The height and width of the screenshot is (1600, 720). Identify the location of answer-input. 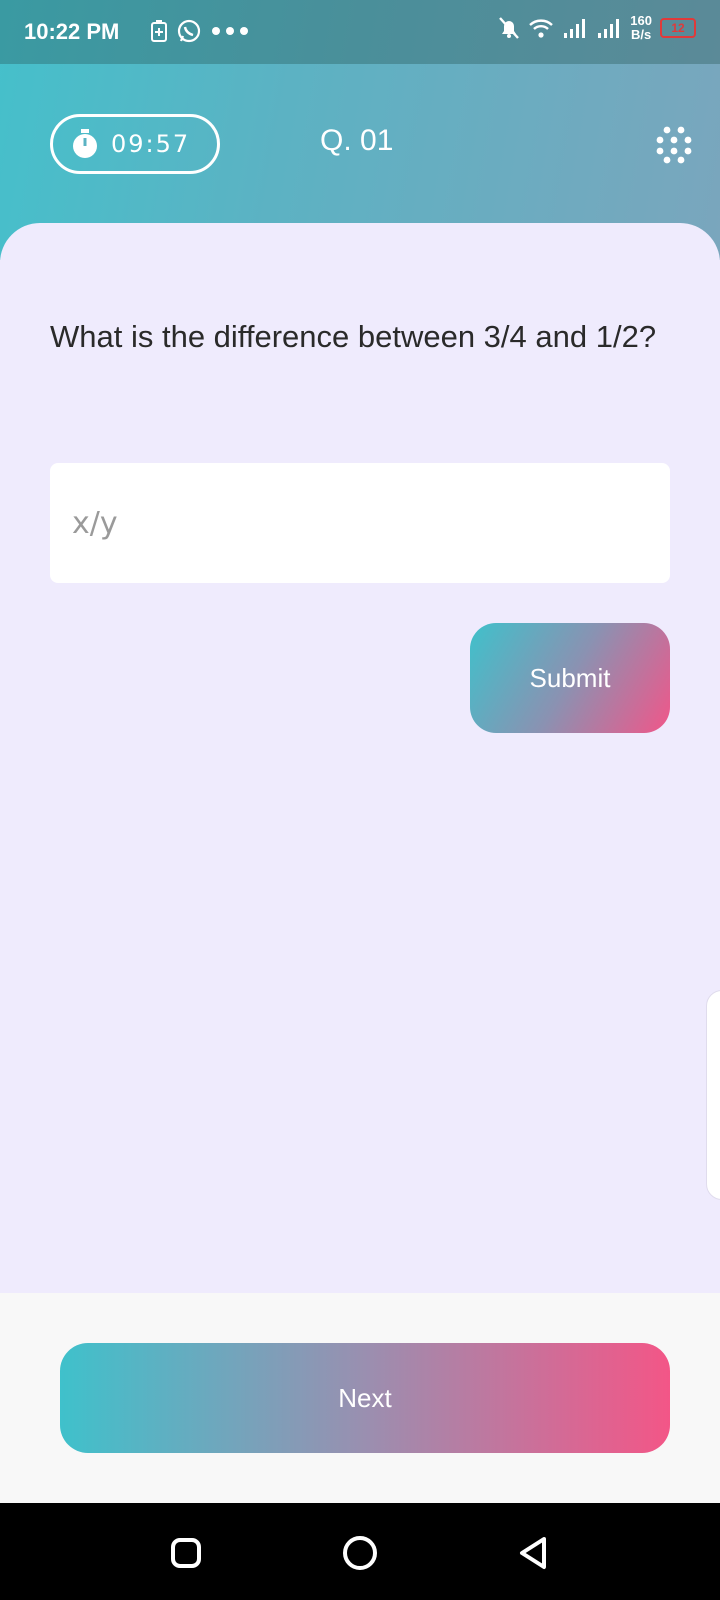
(360, 523).